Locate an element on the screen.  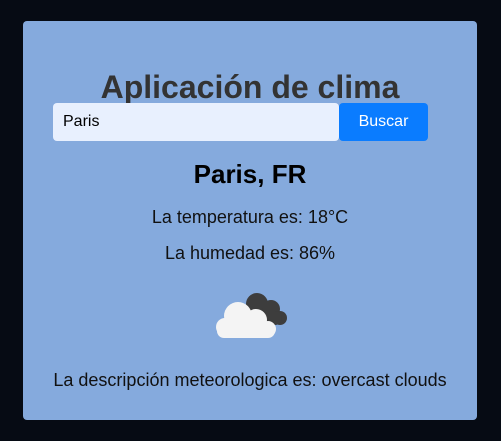
city-search-input is located at coordinates (196, 122).